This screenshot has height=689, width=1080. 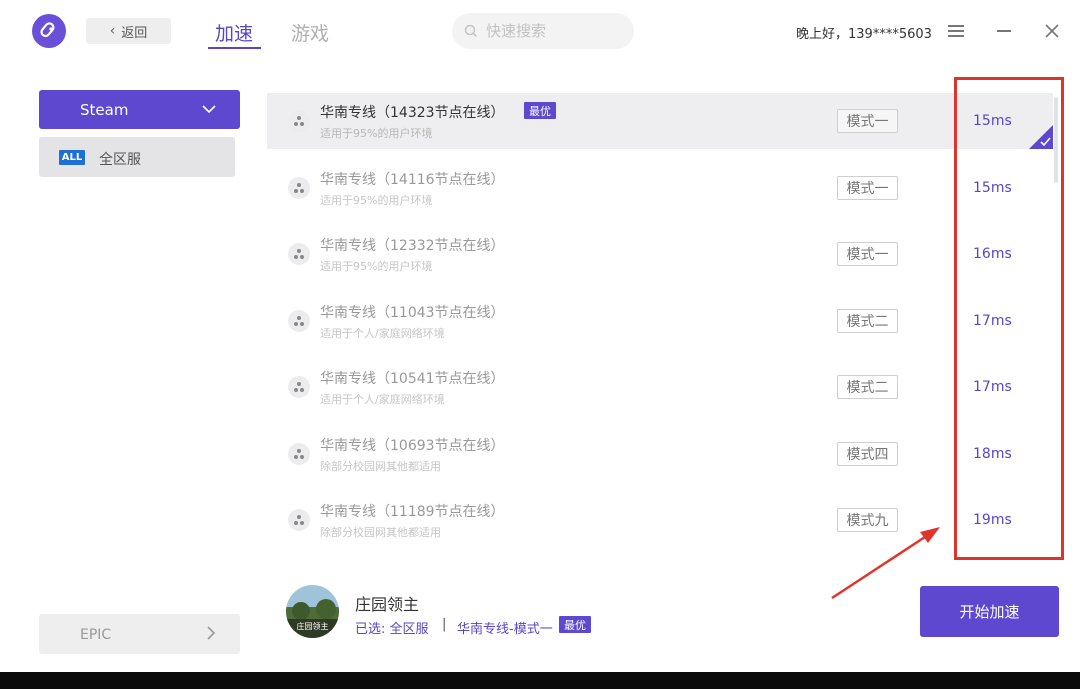 I want to click on active-tab-indicator, so click(x=234, y=48).